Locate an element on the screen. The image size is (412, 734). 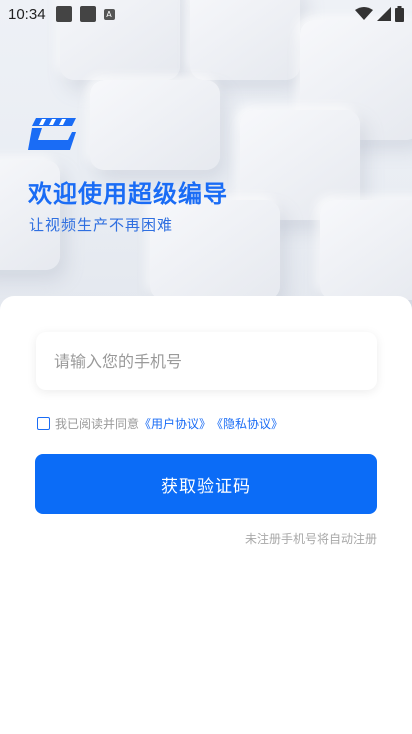
welcome-title: 欢迎使用超级编导 is located at coordinates (128, 194).